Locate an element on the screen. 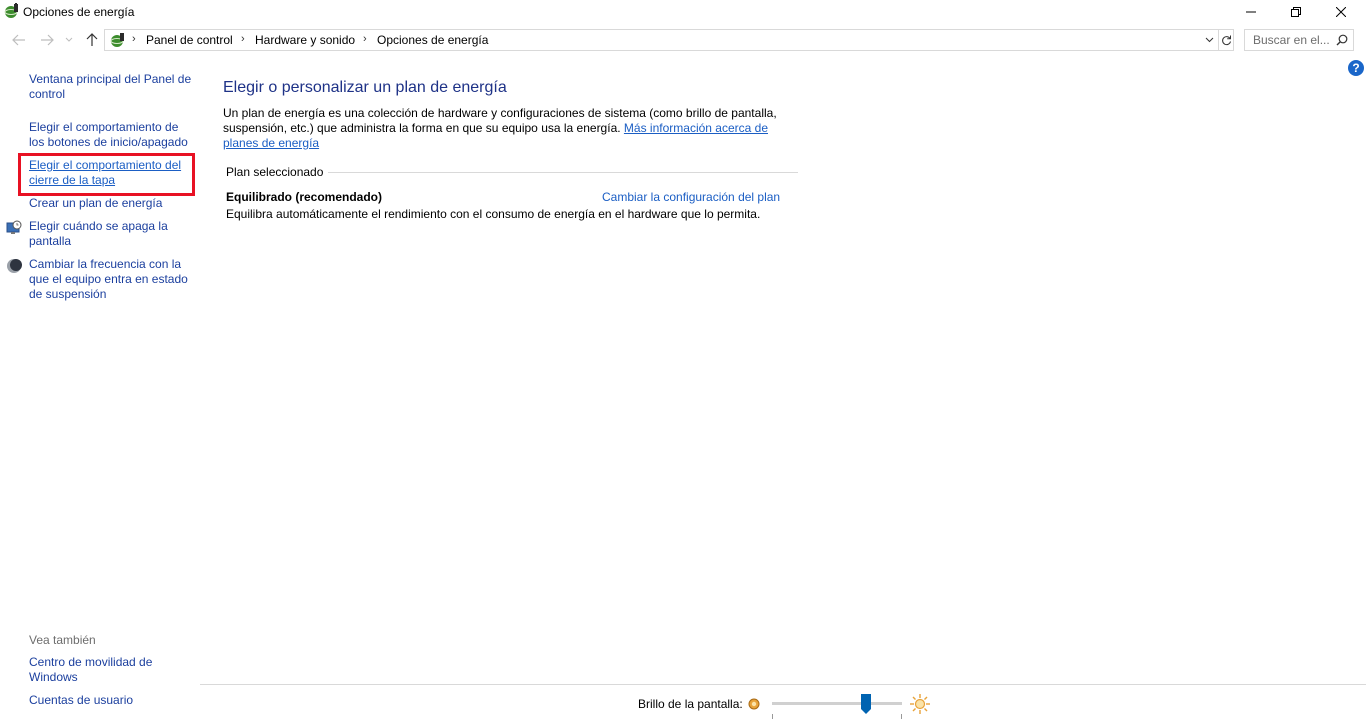 The width and height of the screenshot is (1366, 727). close-icon is located at coordinates (1341, 12).